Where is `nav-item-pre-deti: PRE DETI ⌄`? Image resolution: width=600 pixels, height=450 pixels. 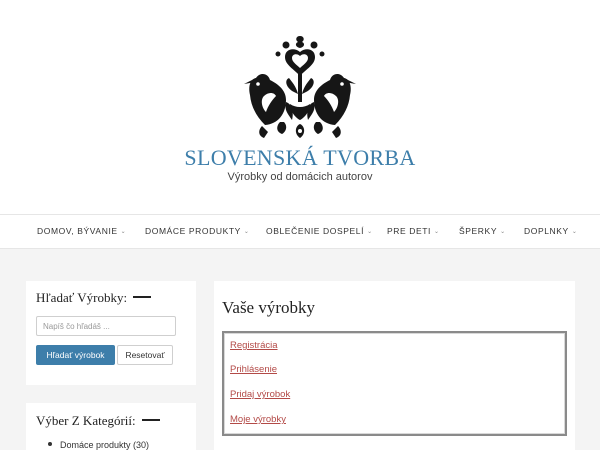
nav-item-pre-deti: PRE DETI ⌄ is located at coordinates (413, 231).